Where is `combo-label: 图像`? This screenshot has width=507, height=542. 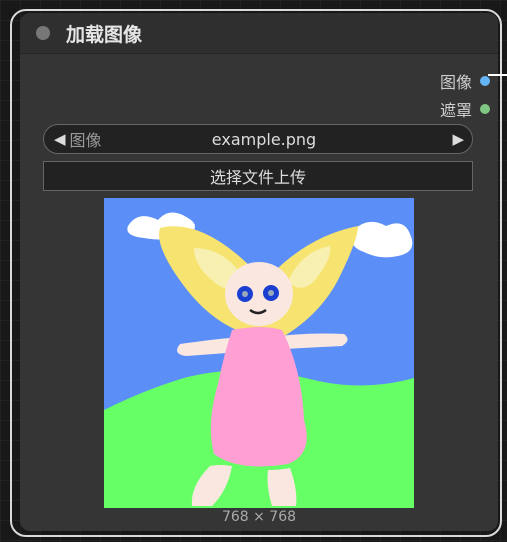
combo-label: 图像 is located at coordinates (85, 140).